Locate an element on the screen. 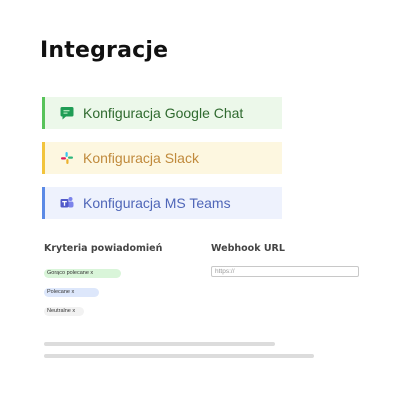 The image size is (400, 400). slack-integration-button: Konfiguracja Slack is located at coordinates (162, 158).